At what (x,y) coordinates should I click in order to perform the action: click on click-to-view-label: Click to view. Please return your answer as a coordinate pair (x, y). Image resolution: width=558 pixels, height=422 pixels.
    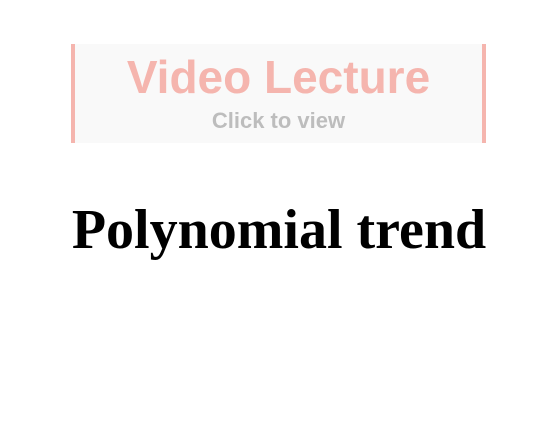
    Looking at the image, I should click on (278, 120).